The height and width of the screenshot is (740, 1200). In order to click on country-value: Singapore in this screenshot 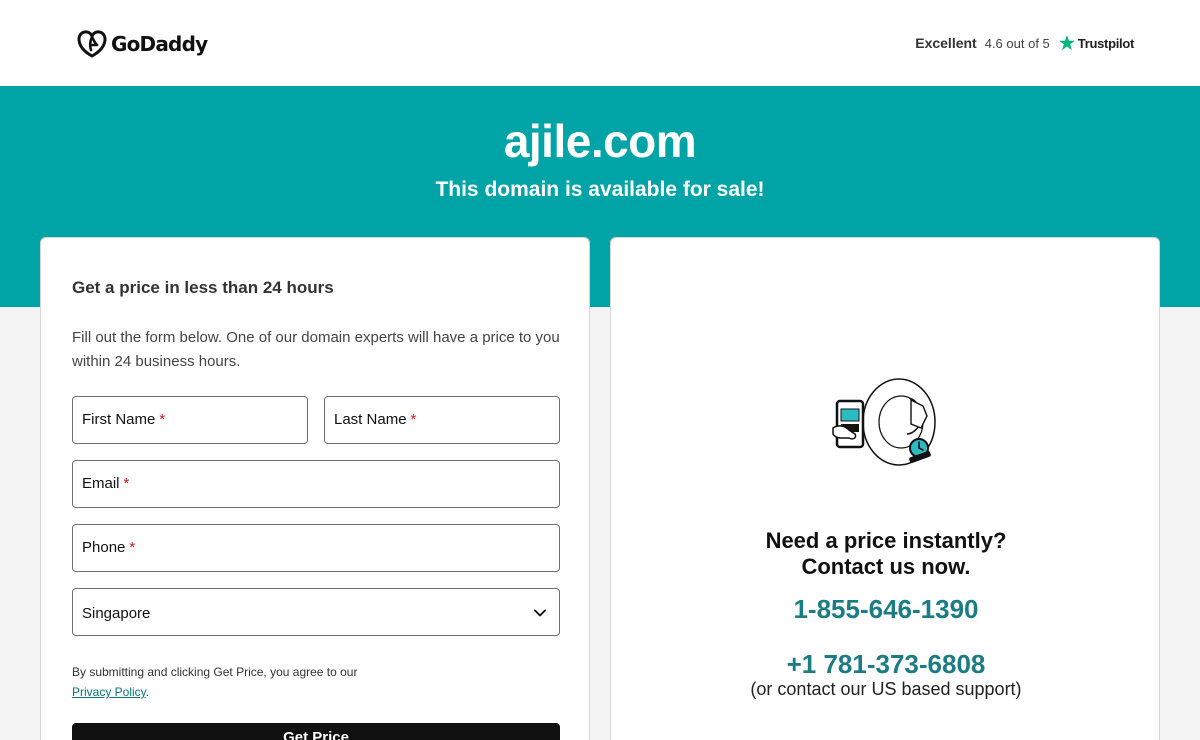, I will do `click(116, 613)`.